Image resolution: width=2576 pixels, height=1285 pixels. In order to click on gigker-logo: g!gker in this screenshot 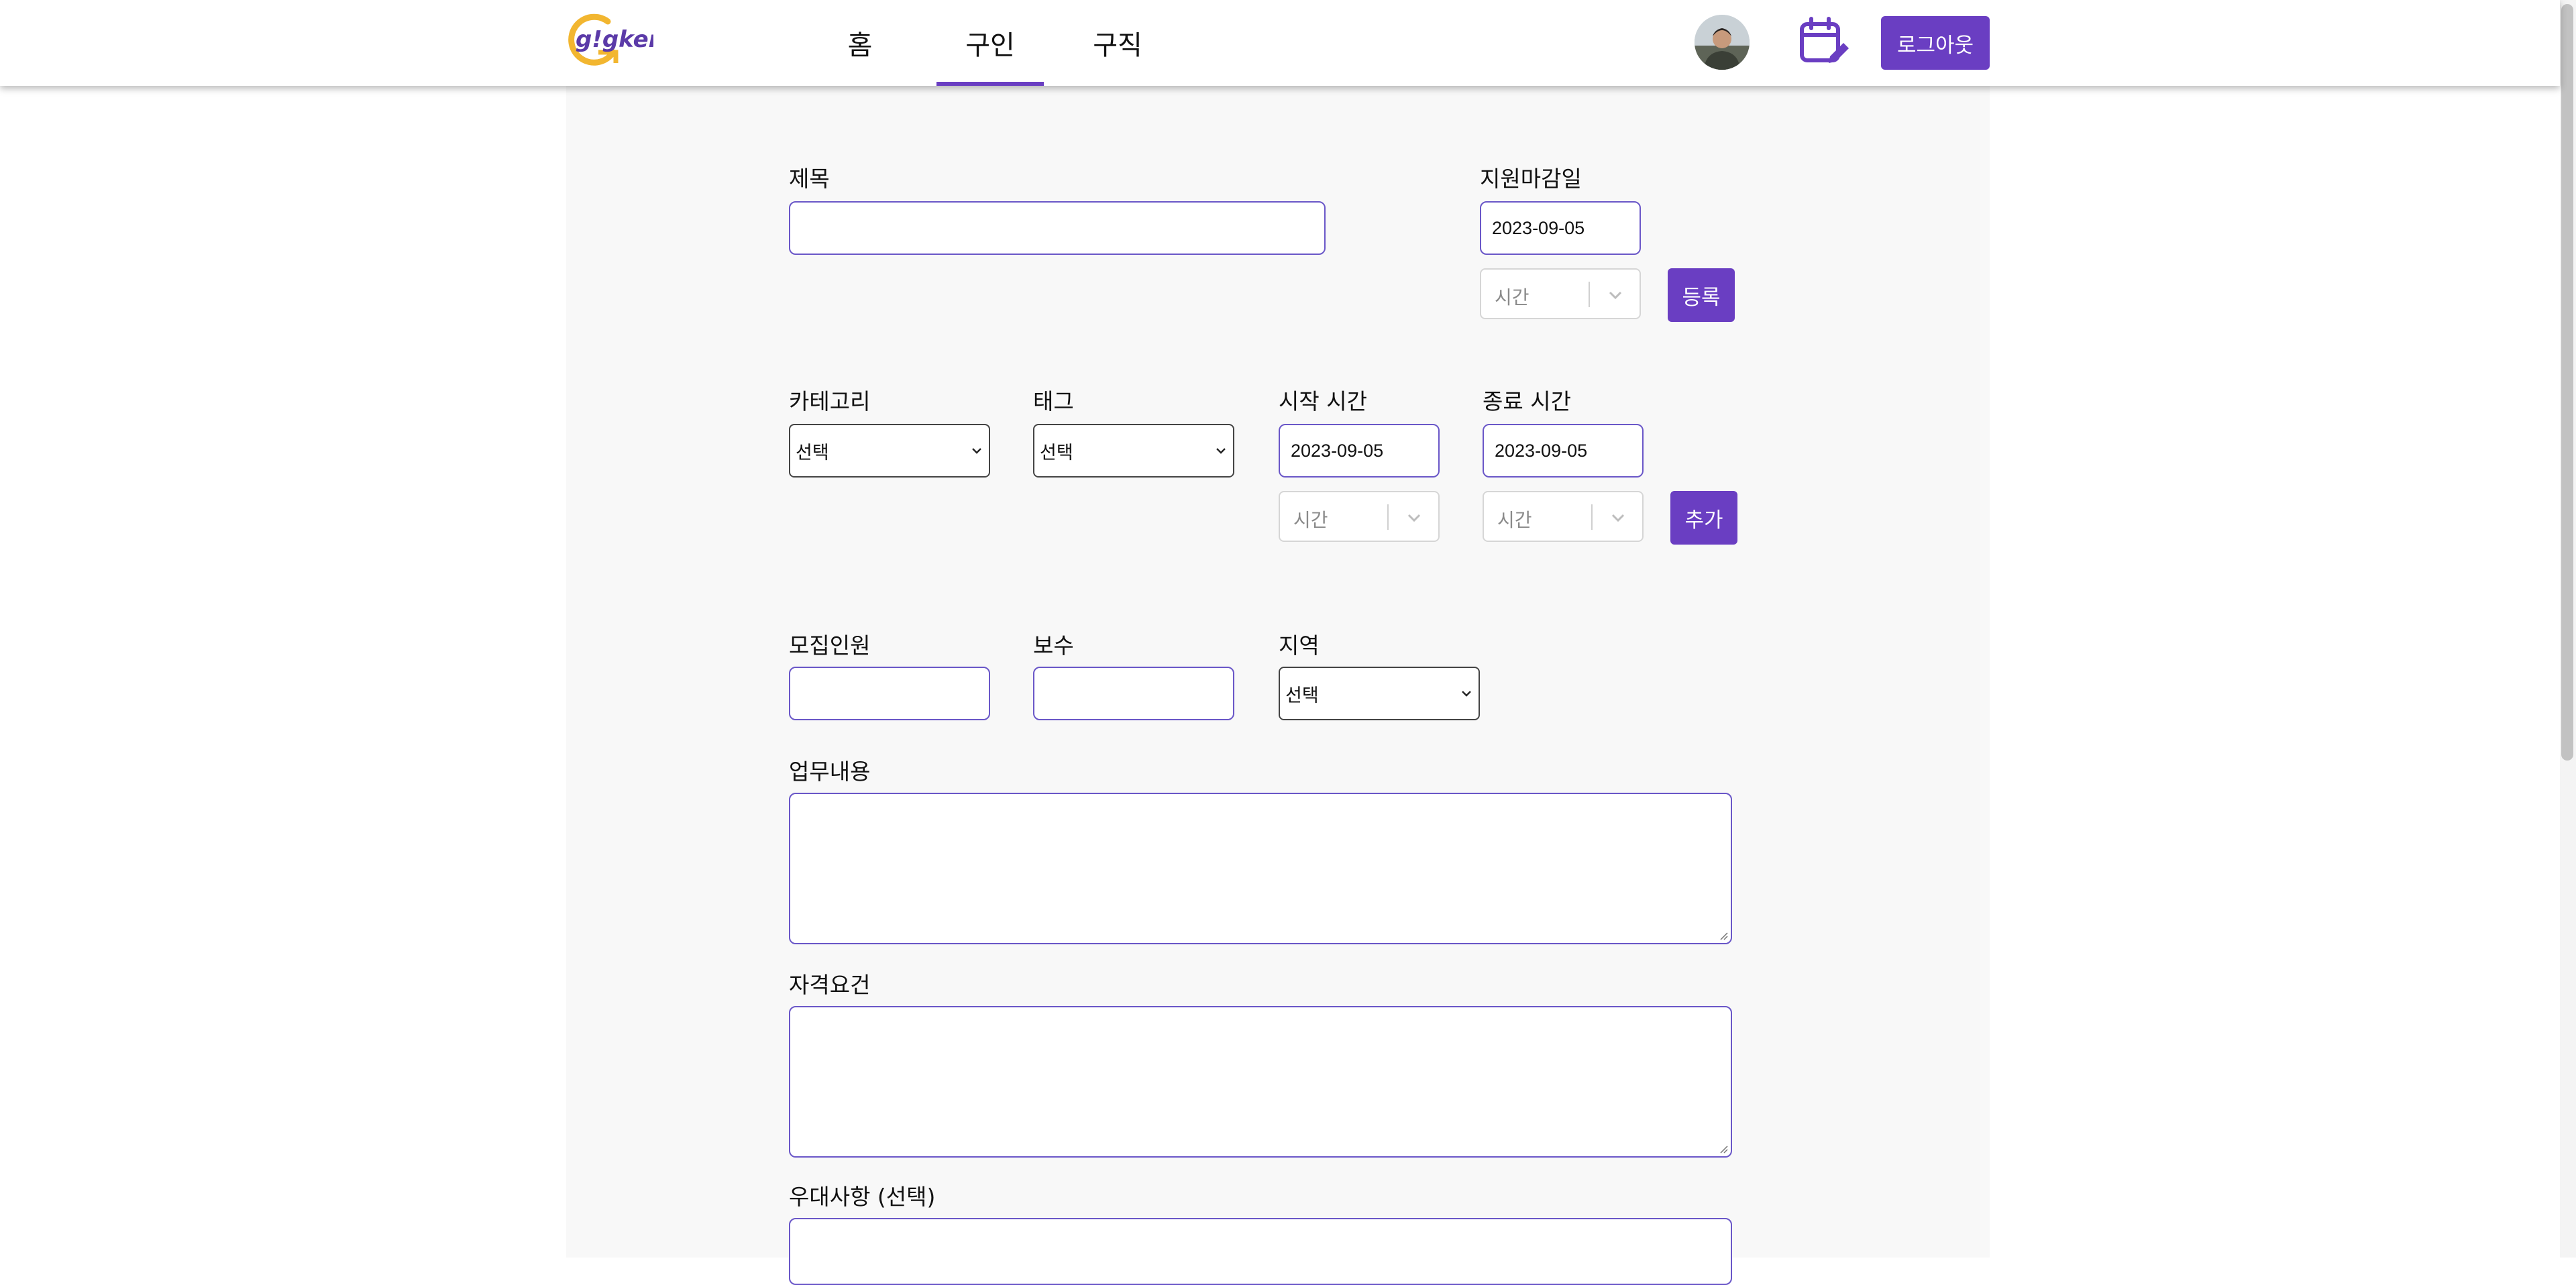, I will do `click(613, 42)`.